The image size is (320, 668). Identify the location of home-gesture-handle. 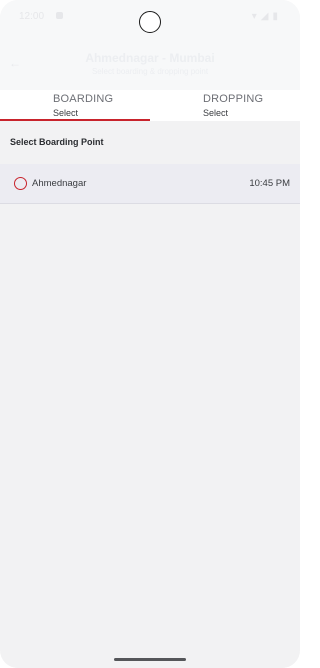
(150, 659).